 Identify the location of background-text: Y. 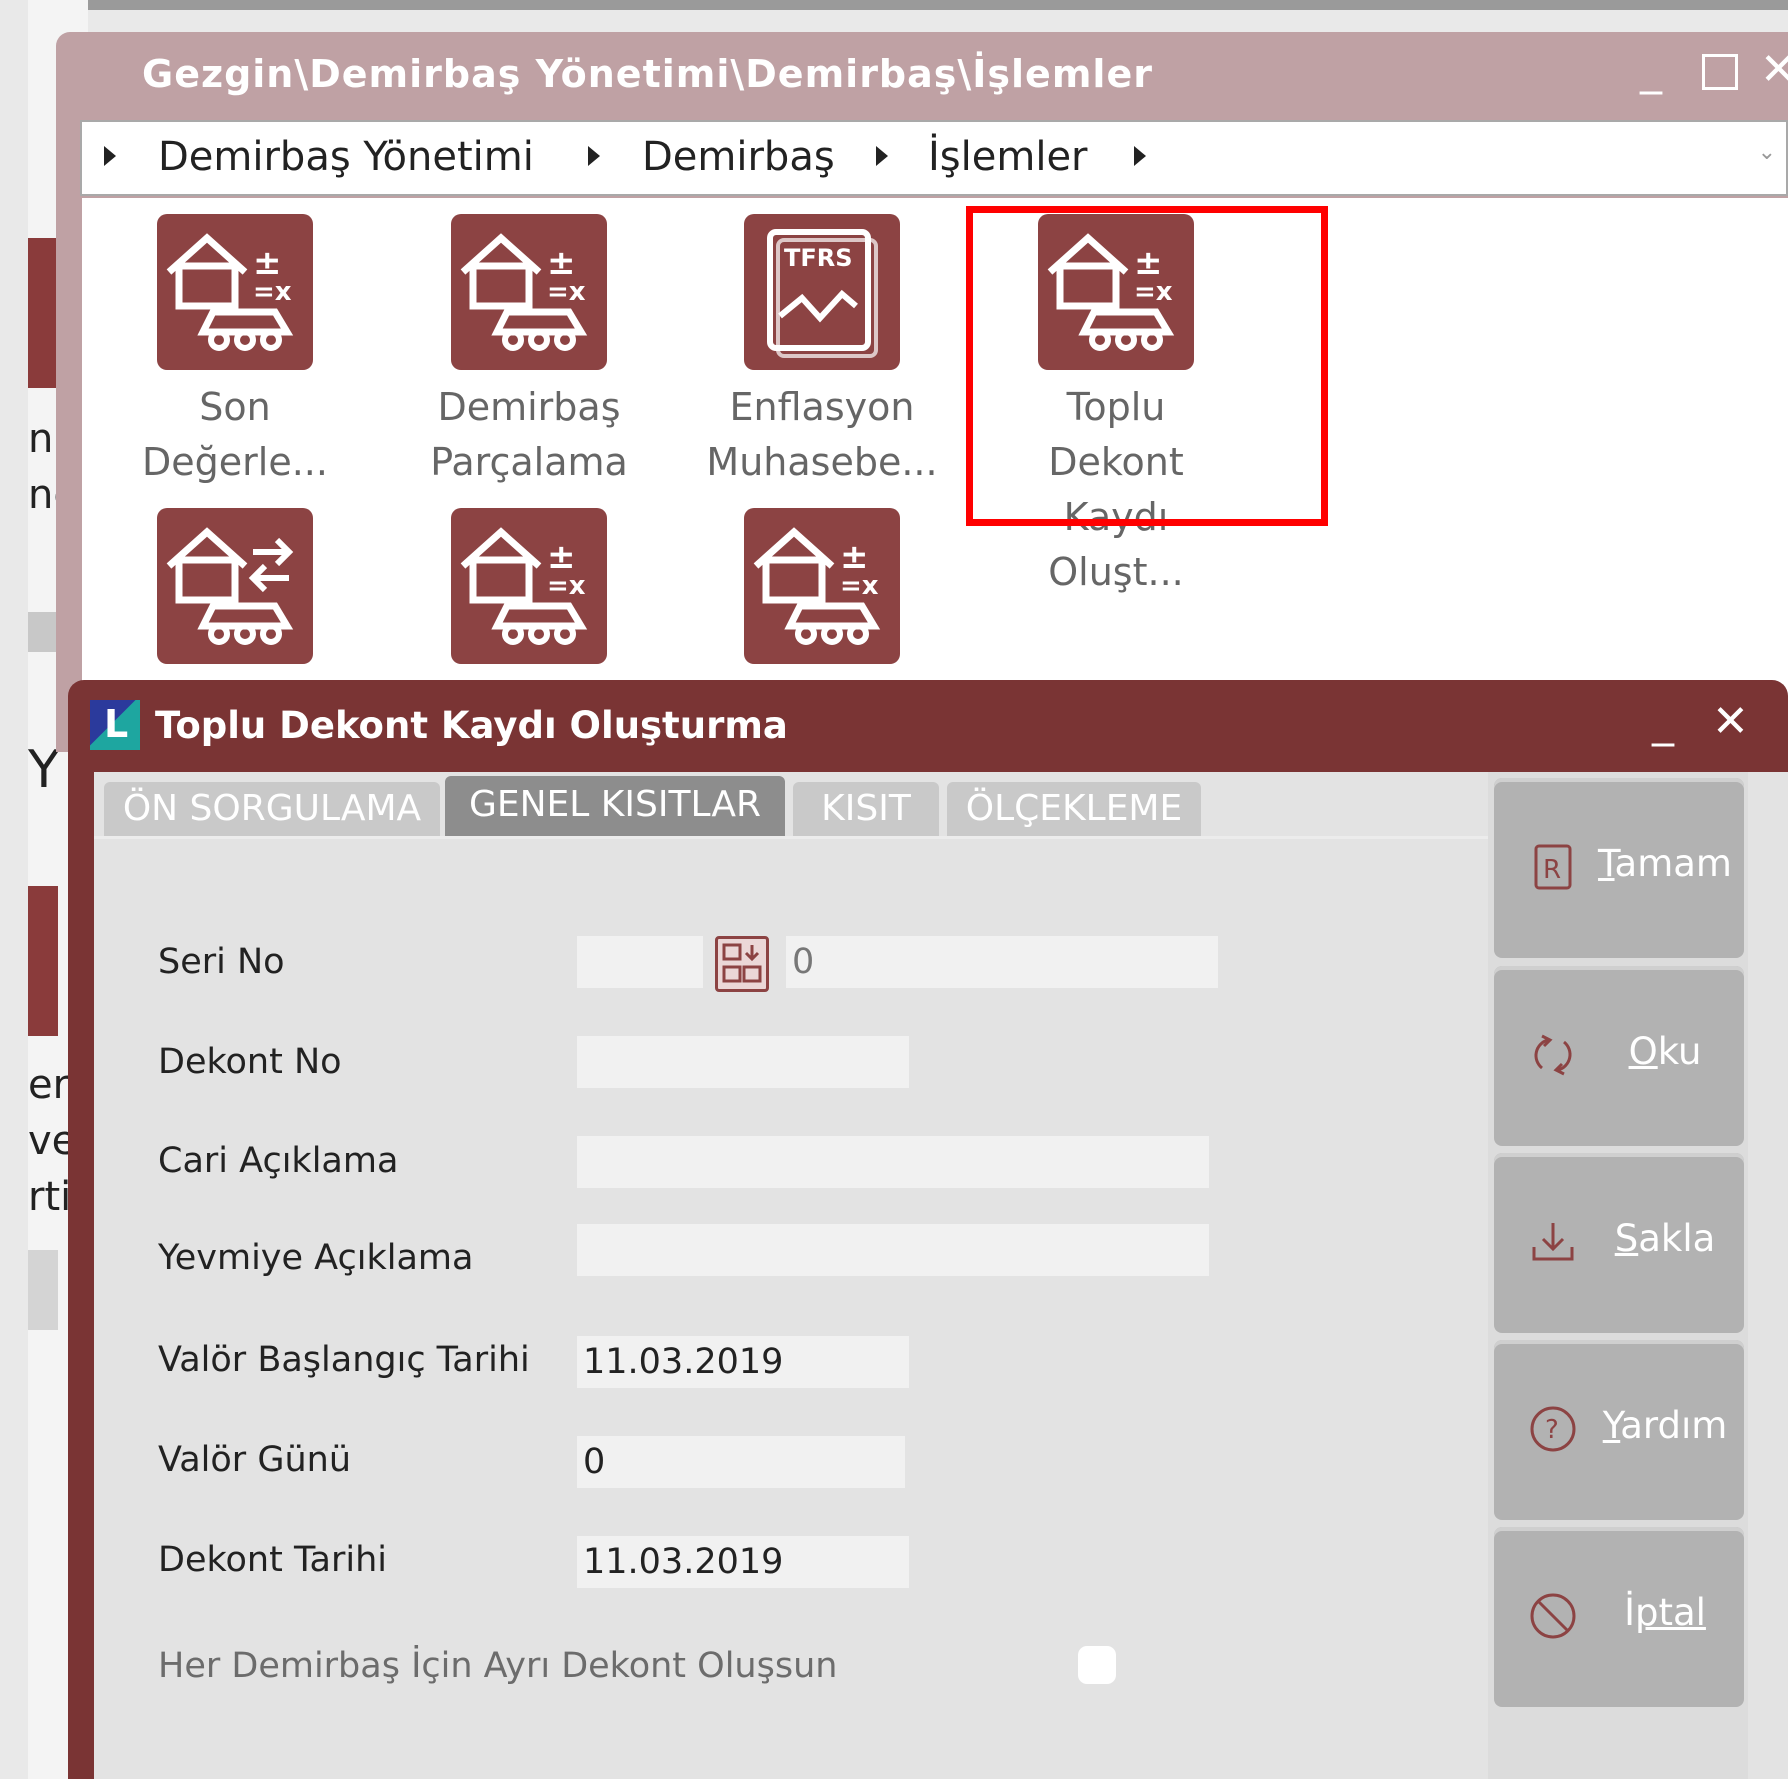
(44, 770).